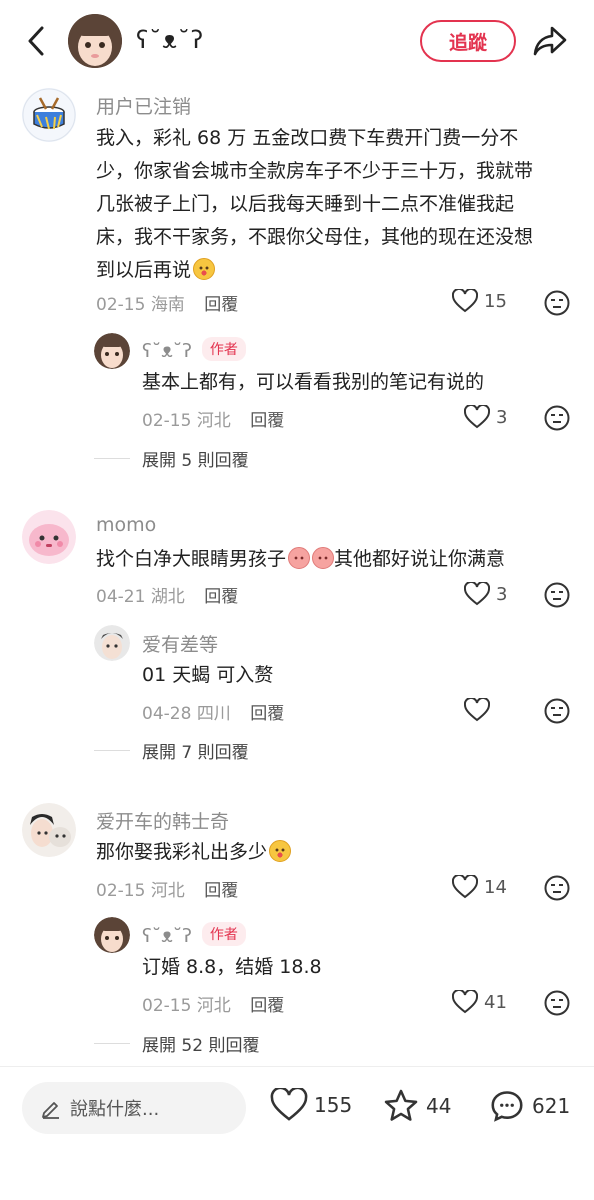  I want to click on comment-location: 海南, so click(167, 305).